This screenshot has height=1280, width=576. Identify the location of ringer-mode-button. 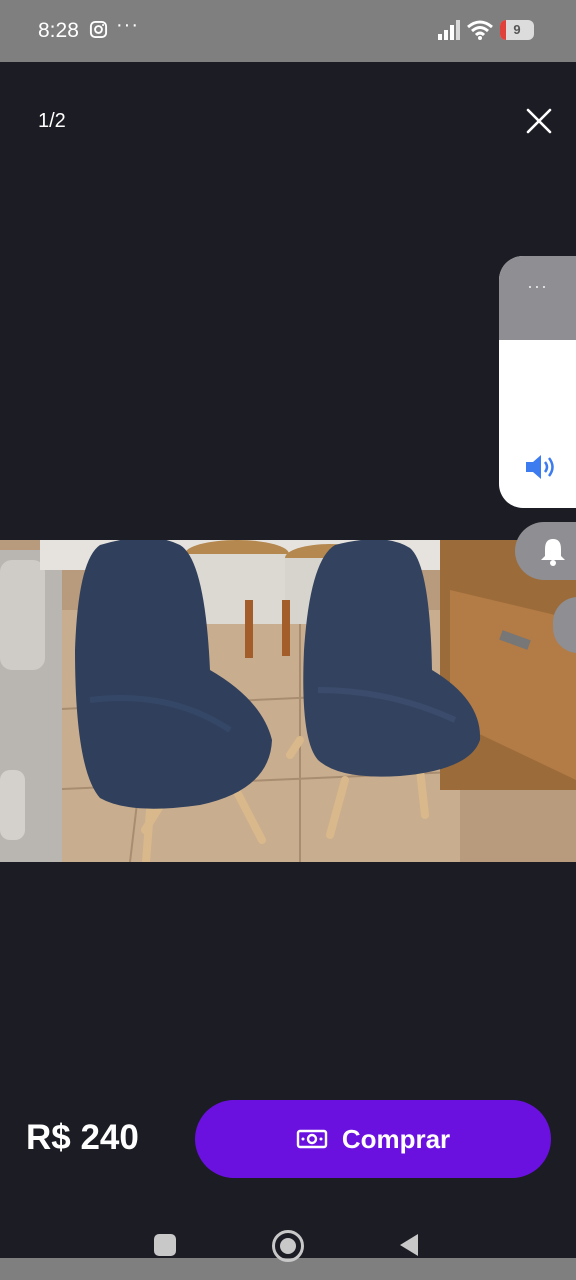
(545, 551).